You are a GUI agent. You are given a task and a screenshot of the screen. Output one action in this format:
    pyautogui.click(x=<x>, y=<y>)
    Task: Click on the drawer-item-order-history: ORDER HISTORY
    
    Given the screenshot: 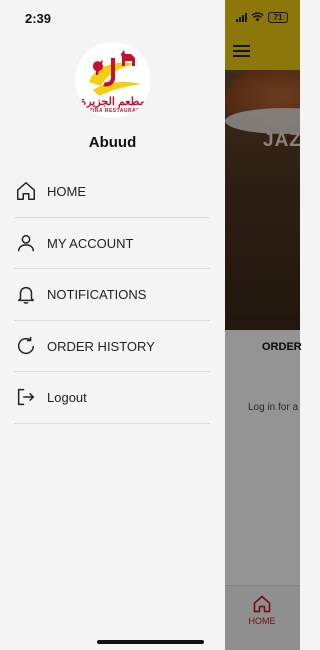 What is the action you would take?
    pyautogui.click(x=112, y=346)
    